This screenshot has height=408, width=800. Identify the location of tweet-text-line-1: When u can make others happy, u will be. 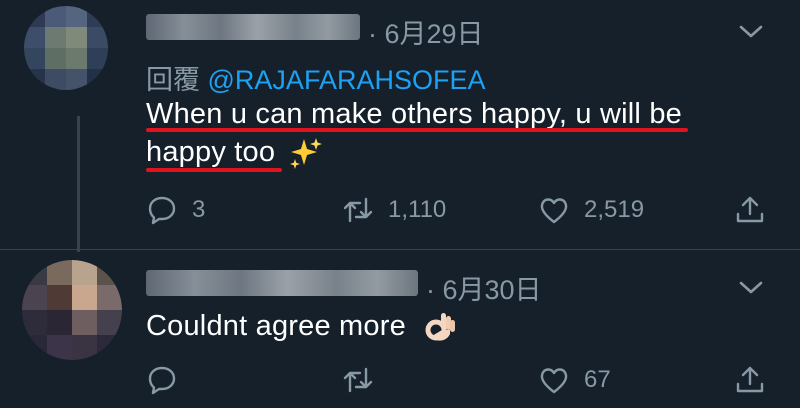
(414, 114).